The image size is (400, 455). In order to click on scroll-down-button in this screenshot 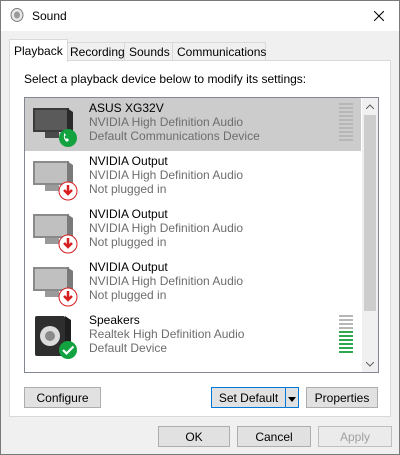, I will do `click(370, 364)`.